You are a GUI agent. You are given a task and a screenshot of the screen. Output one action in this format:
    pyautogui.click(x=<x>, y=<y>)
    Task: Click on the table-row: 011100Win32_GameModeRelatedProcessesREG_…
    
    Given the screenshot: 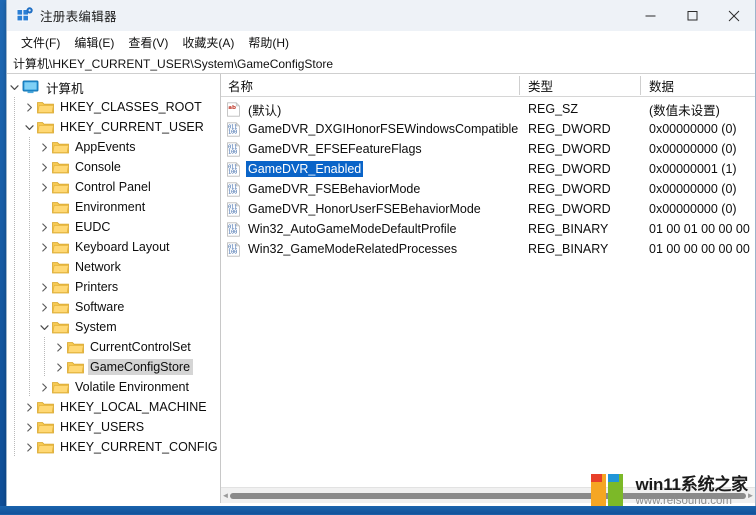 What is the action you would take?
    pyautogui.click(x=488, y=249)
    